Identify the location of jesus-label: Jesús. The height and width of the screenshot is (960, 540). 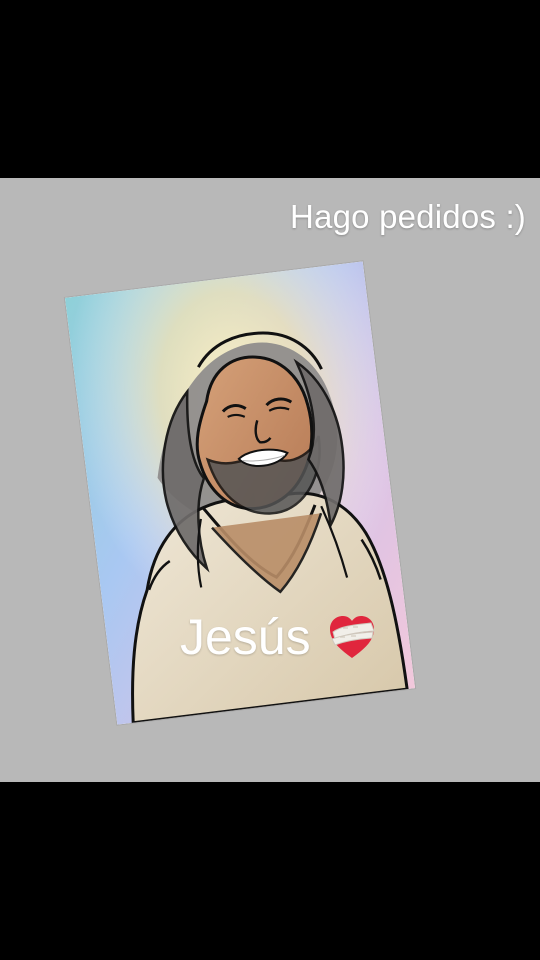
(245, 637).